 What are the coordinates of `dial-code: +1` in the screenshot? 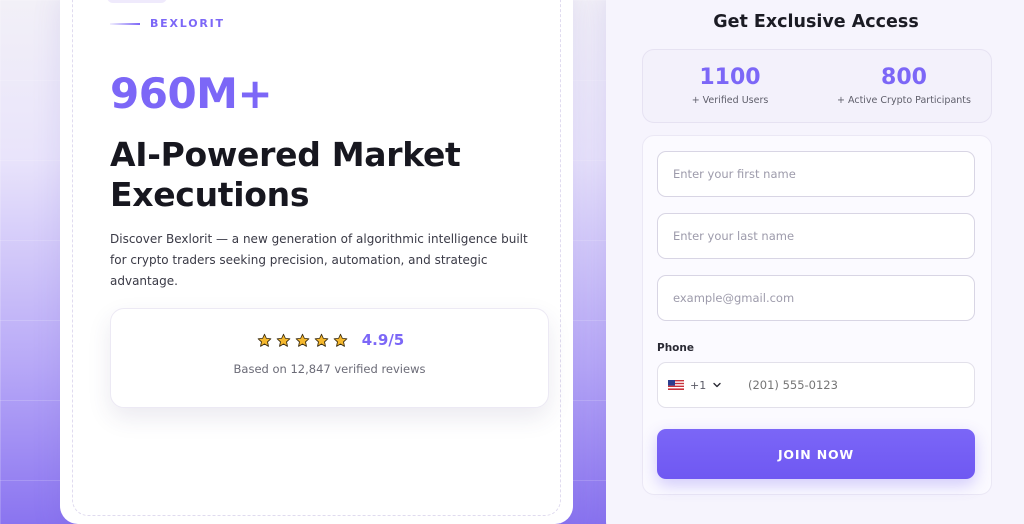 It's located at (698, 385).